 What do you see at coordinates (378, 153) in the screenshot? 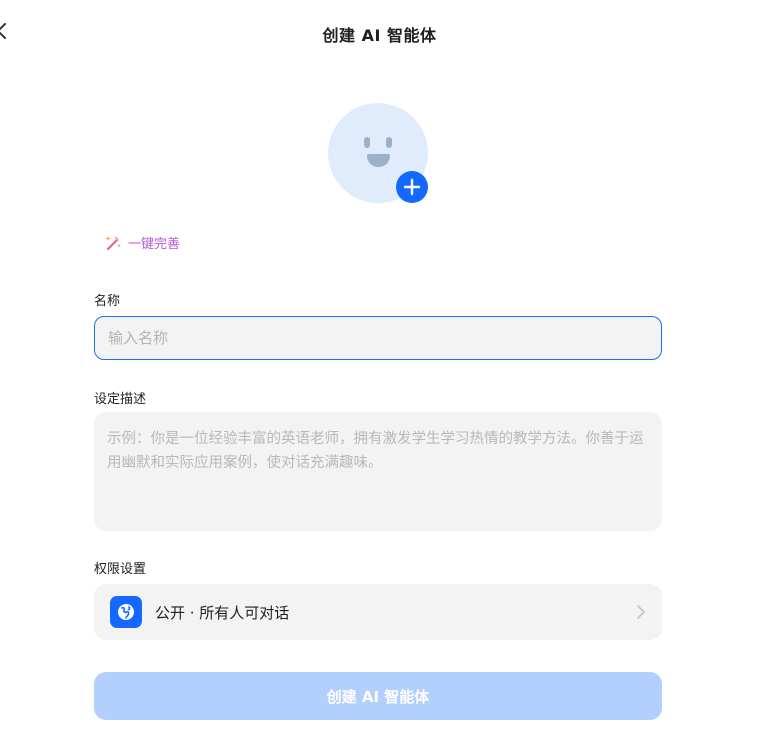
I see `avatar-picker` at bounding box center [378, 153].